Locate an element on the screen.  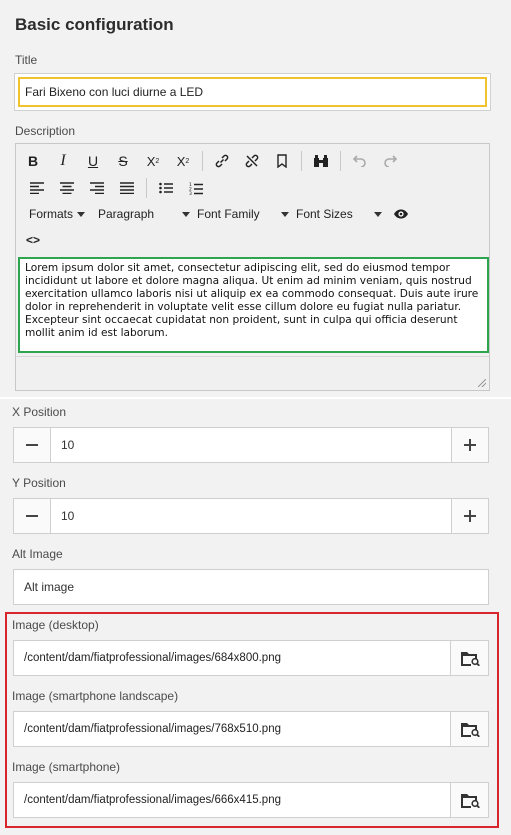
align-justify-icon is located at coordinates (127, 188).